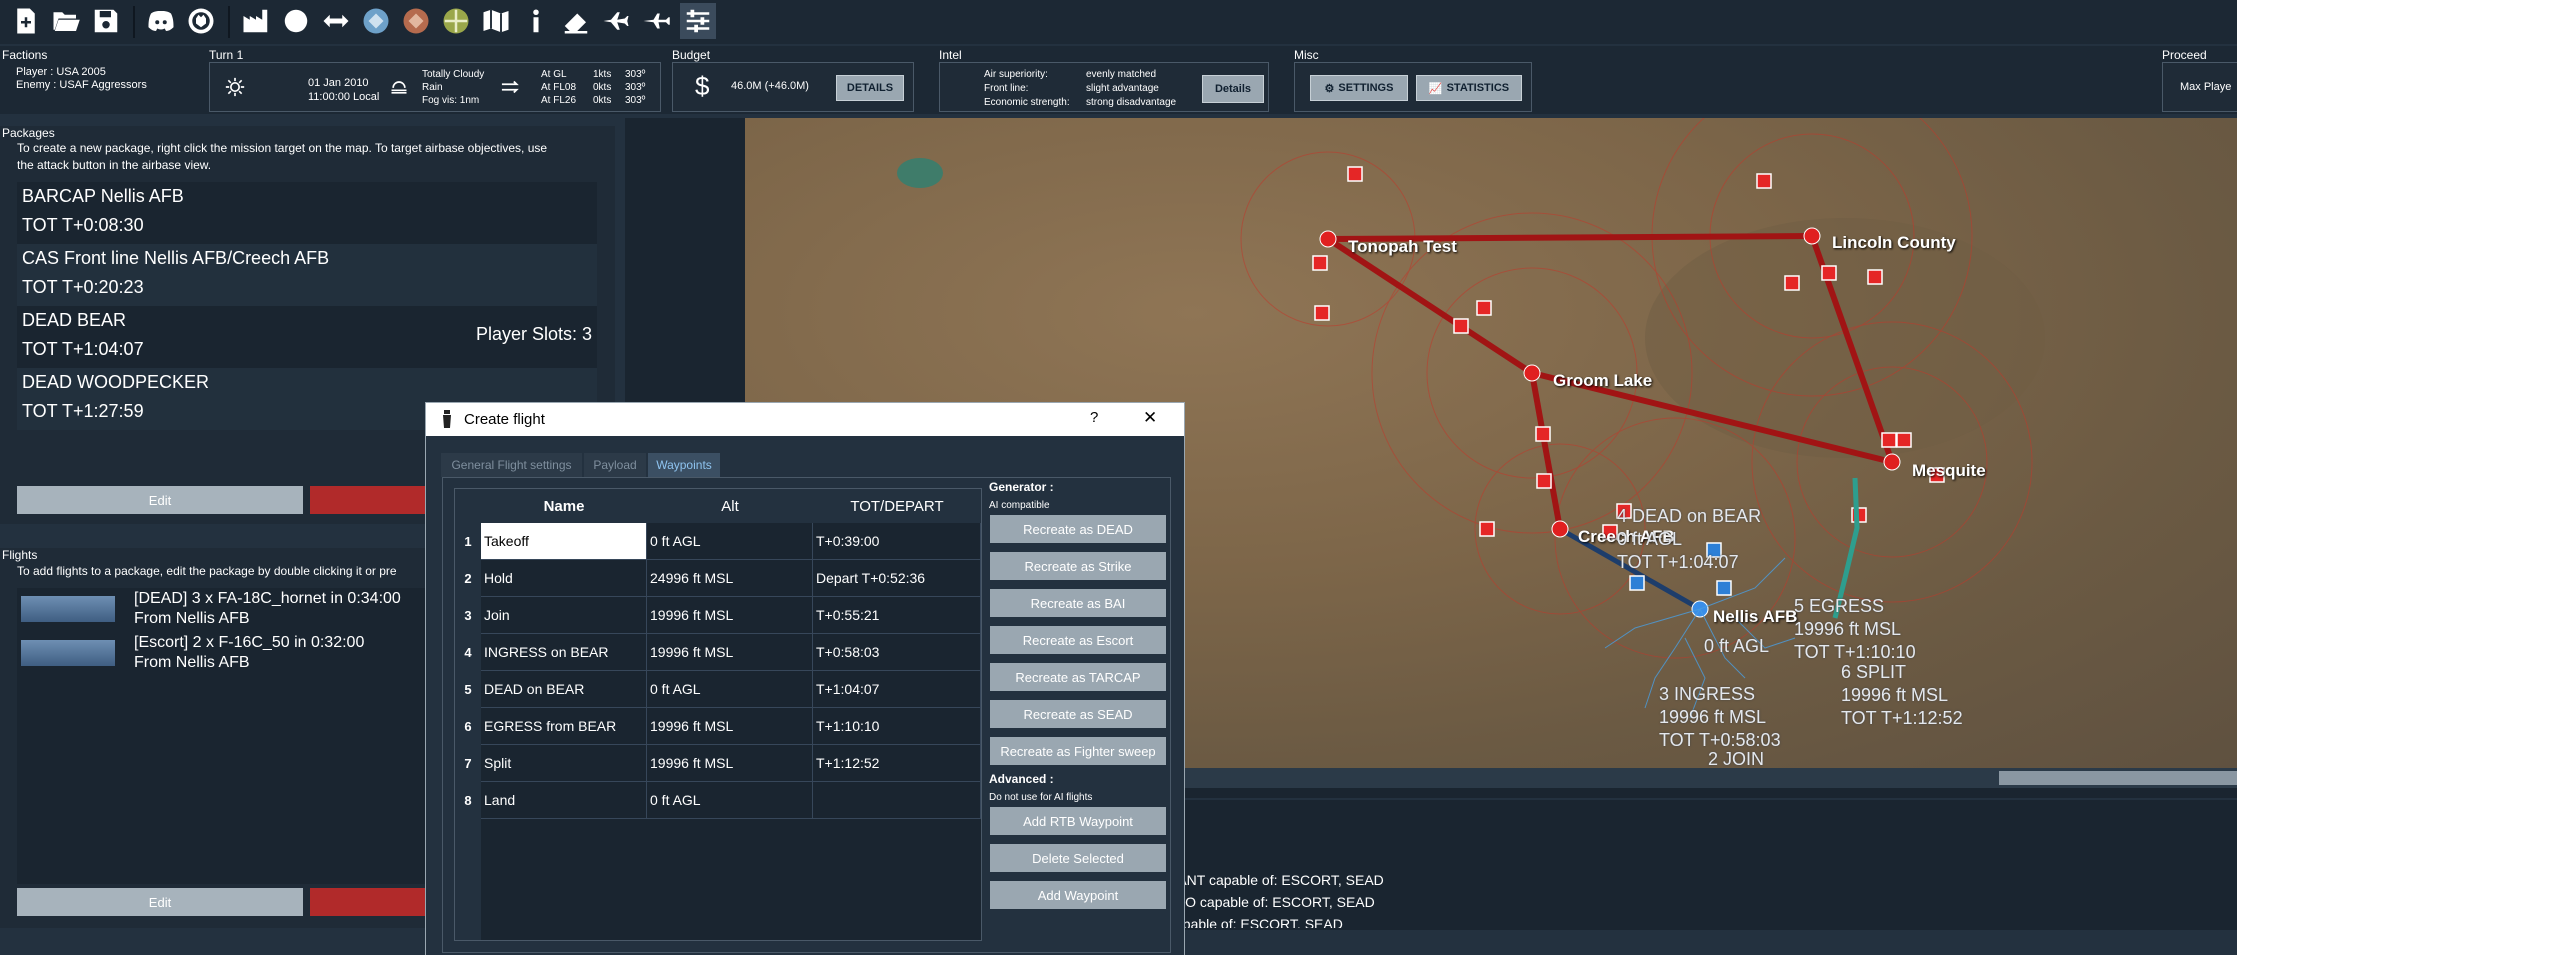 The image size is (2554, 955). What do you see at coordinates (1755, 617) in the screenshot?
I see `base-label-nellis: Nellis AFB` at bounding box center [1755, 617].